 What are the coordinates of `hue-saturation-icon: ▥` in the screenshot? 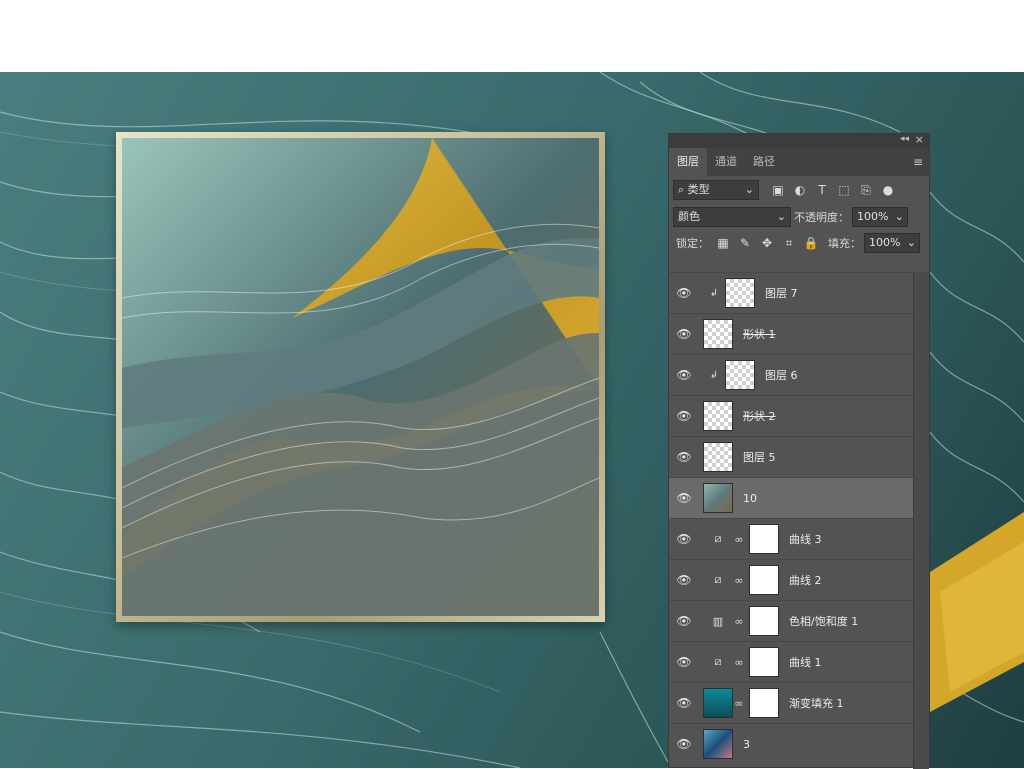 It's located at (718, 621).